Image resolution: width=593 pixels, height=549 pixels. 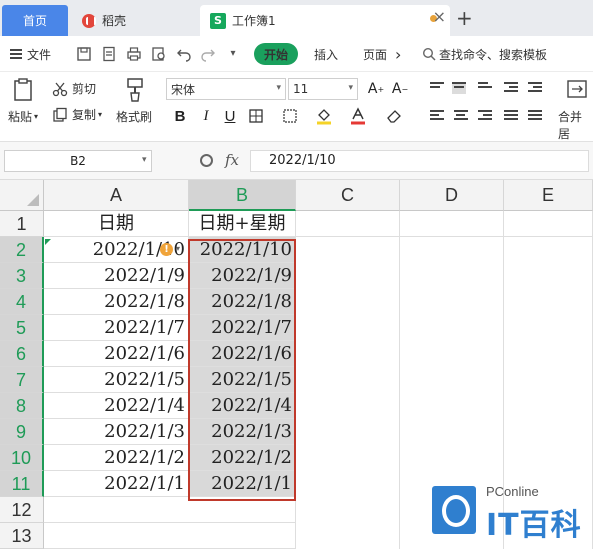 I want to click on underline-button: U, so click(x=230, y=116).